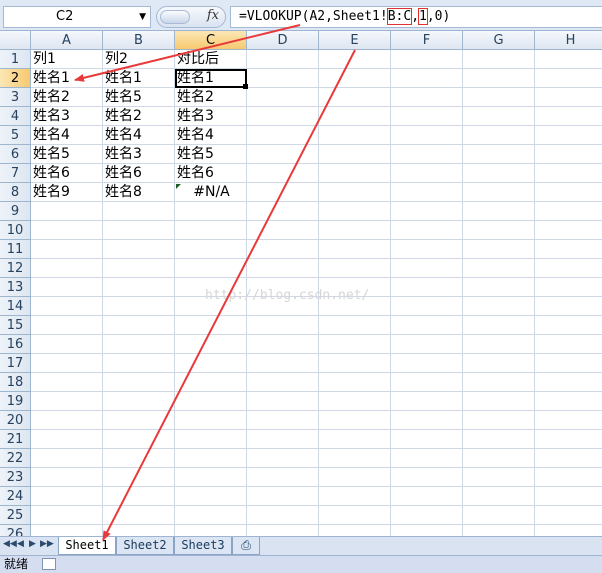  I want to click on column-header-b: B, so click(139, 40).